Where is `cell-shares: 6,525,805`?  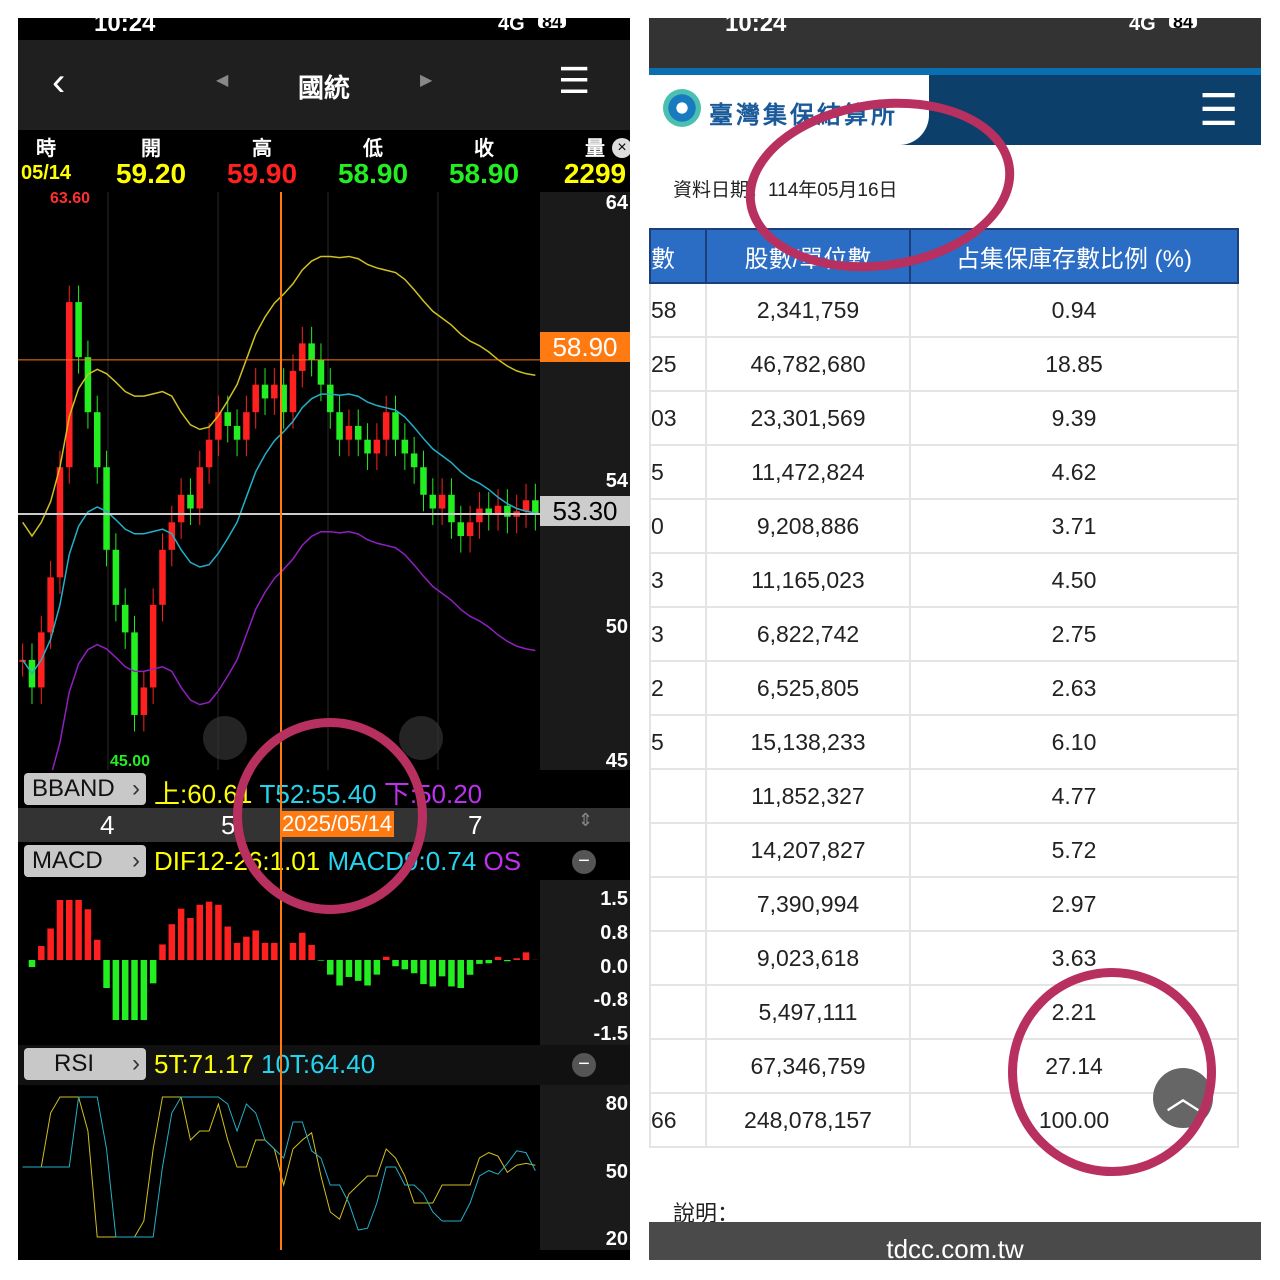 cell-shares: 6,525,805 is located at coordinates (808, 688).